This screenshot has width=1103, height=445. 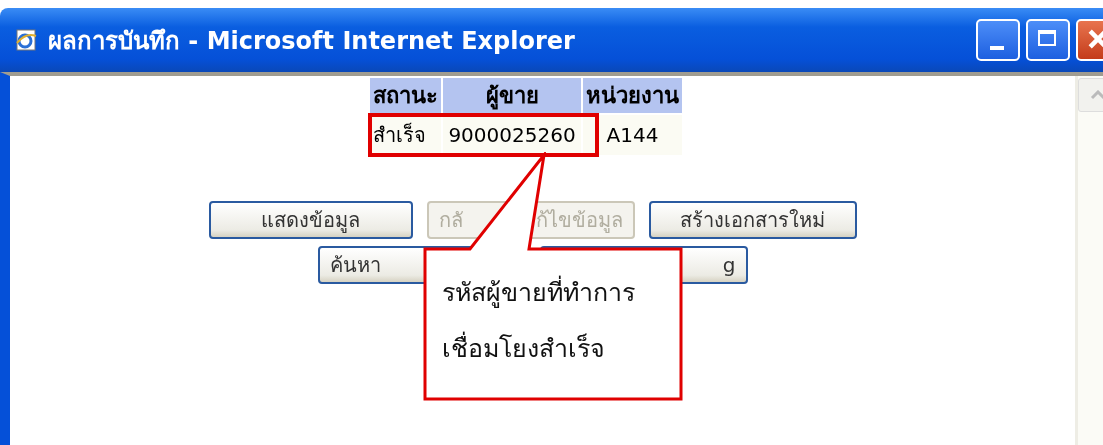 What do you see at coordinates (310, 220) in the screenshot?
I see `action-button: แสดงข้อมูล` at bounding box center [310, 220].